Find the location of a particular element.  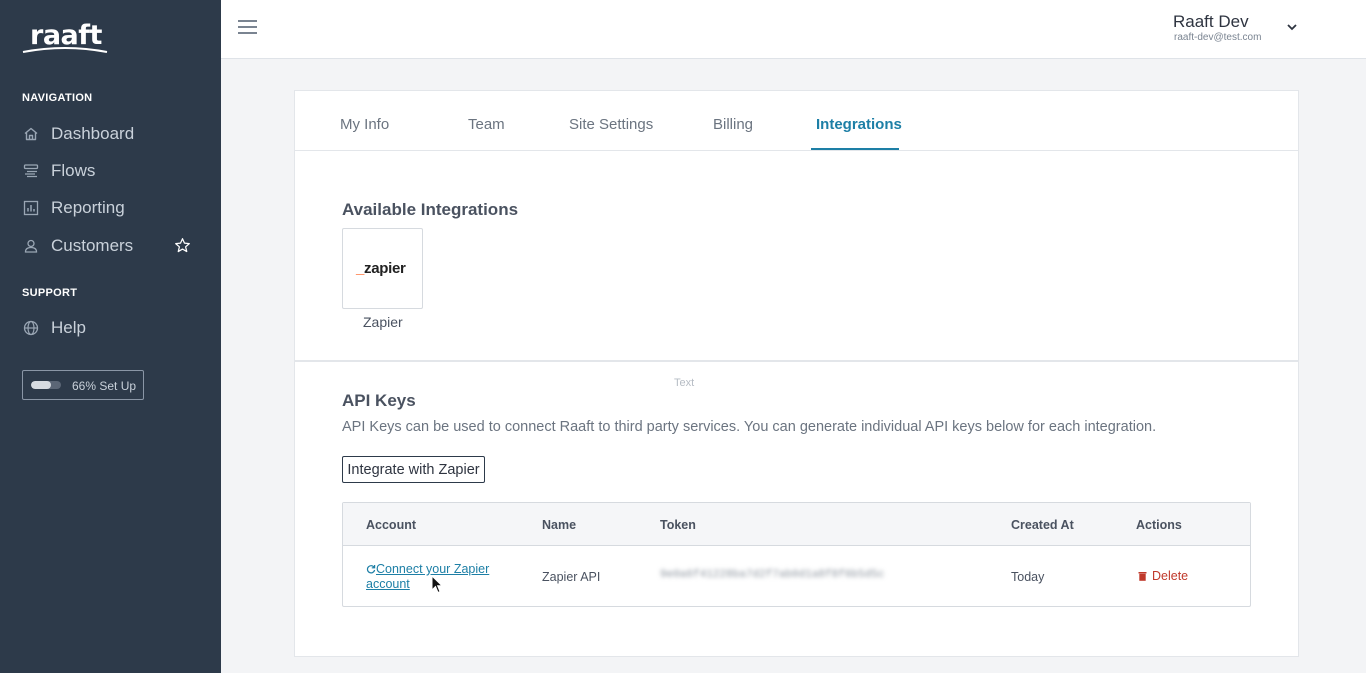

logo-swoosh-icon is located at coordinates (65, 50).